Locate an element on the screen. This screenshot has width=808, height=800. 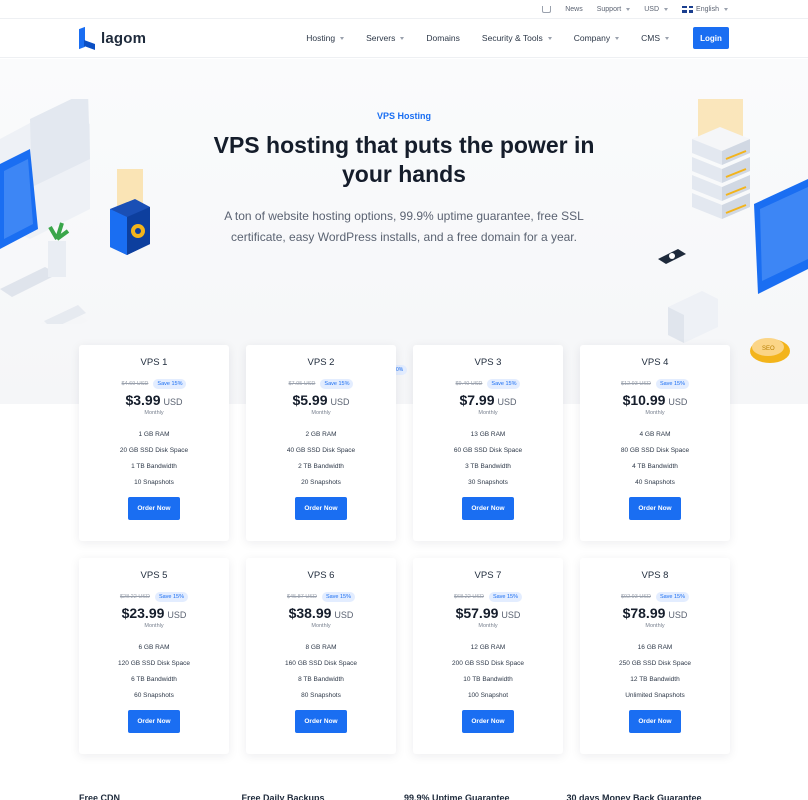
spec-item: 2 TB Bandwidth is located at coordinates (321, 466).